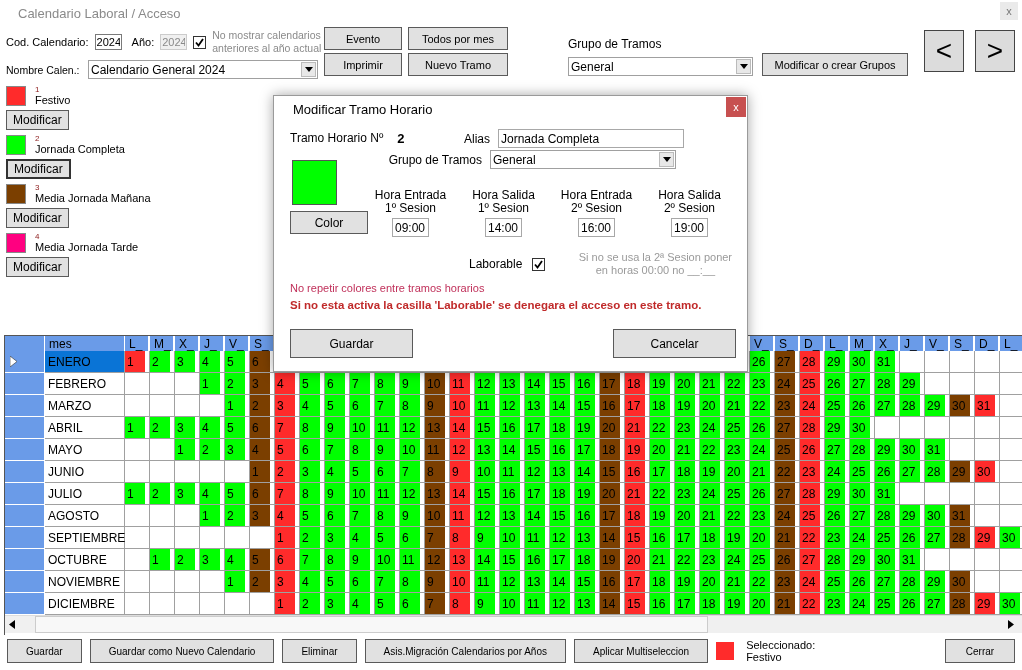  What do you see at coordinates (660, 66) in the screenshot?
I see `group-dropdown: General` at bounding box center [660, 66].